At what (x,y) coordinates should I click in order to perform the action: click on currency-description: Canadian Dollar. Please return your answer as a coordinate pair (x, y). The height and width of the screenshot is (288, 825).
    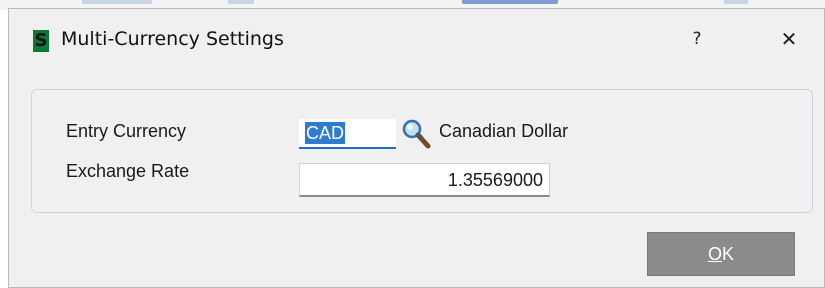
    Looking at the image, I should click on (504, 131).